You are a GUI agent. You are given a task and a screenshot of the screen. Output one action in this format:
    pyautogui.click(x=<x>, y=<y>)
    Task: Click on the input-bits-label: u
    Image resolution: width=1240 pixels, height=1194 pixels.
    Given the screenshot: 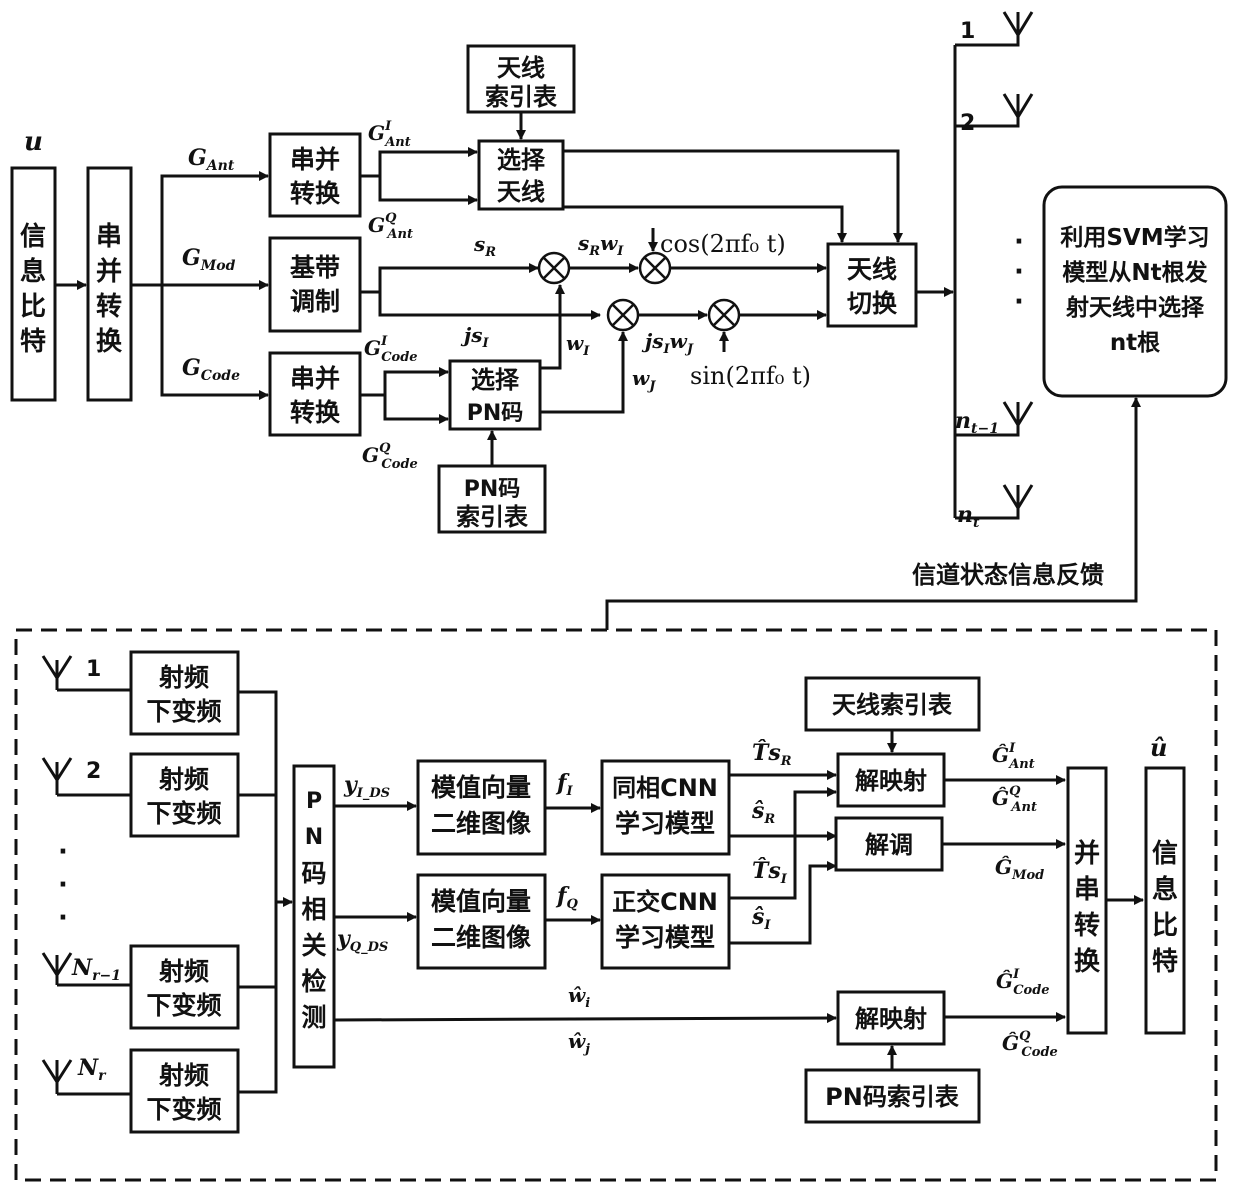 What is the action you would take?
    pyautogui.click(x=33, y=142)
    